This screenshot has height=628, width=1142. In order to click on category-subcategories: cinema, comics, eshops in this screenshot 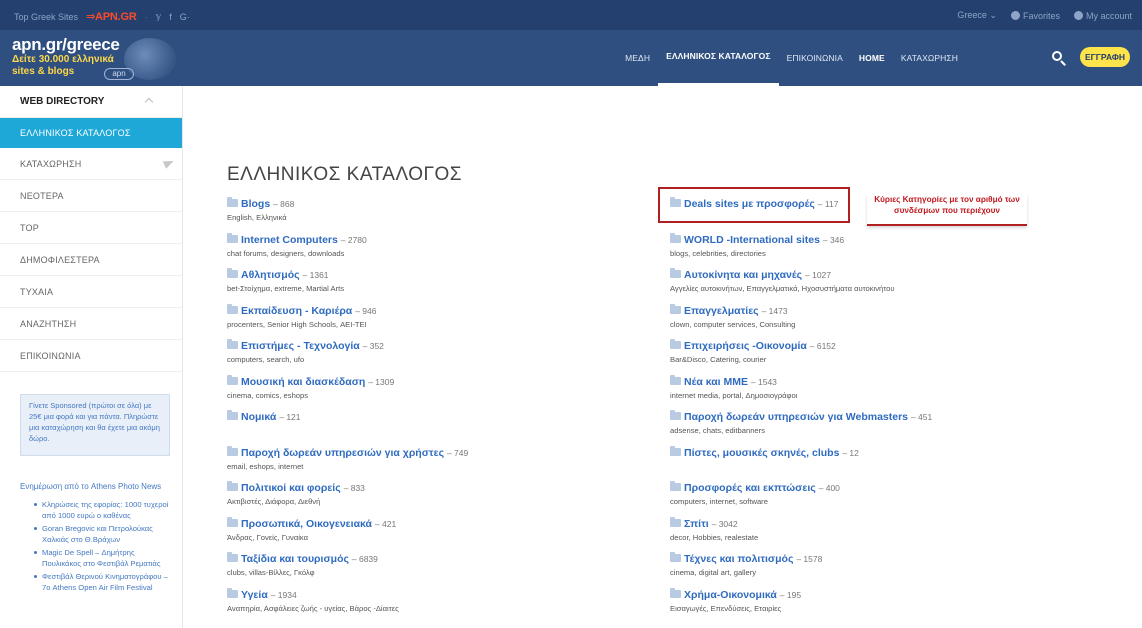, I will do `click(447, 395)`.